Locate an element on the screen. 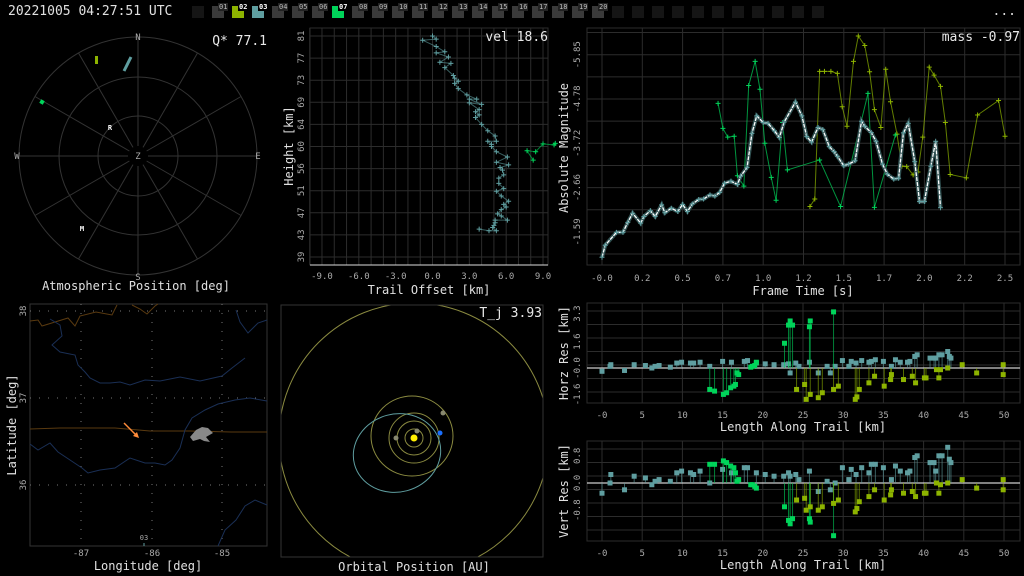  x-tick-label: 0.2 is located at coordinates (642, 279).